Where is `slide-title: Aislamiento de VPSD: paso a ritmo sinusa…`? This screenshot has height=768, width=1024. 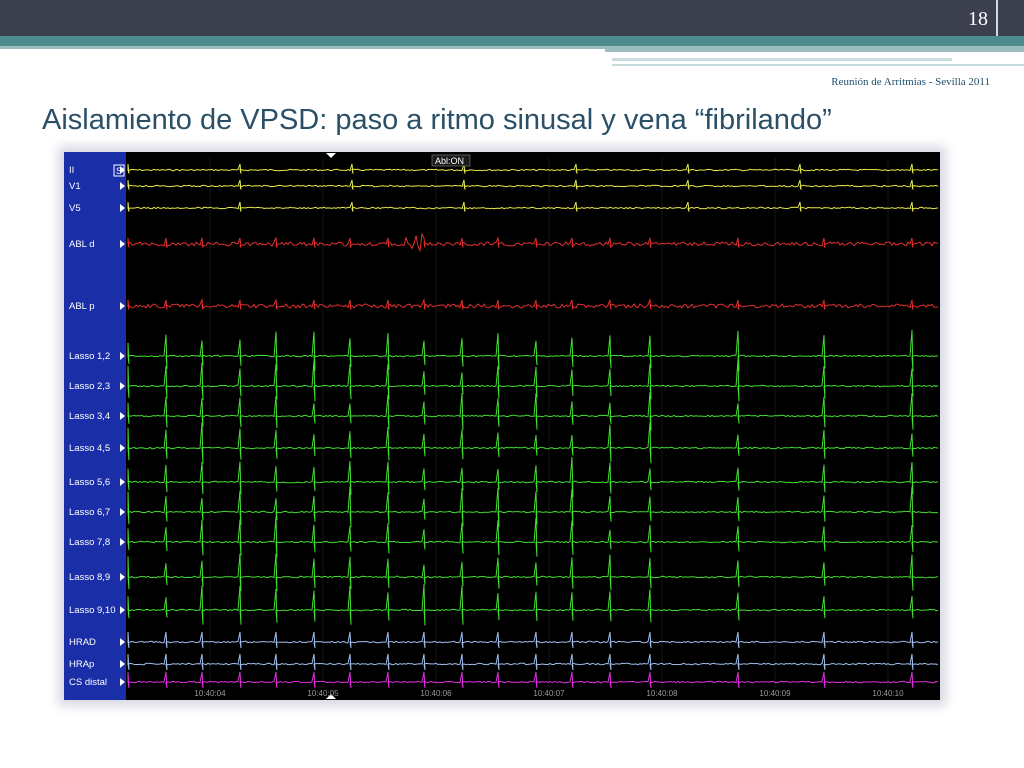 slide-title: Aislamiento de VPSD: paso a ritmo sinusa… is located at coordinates (437, 120).